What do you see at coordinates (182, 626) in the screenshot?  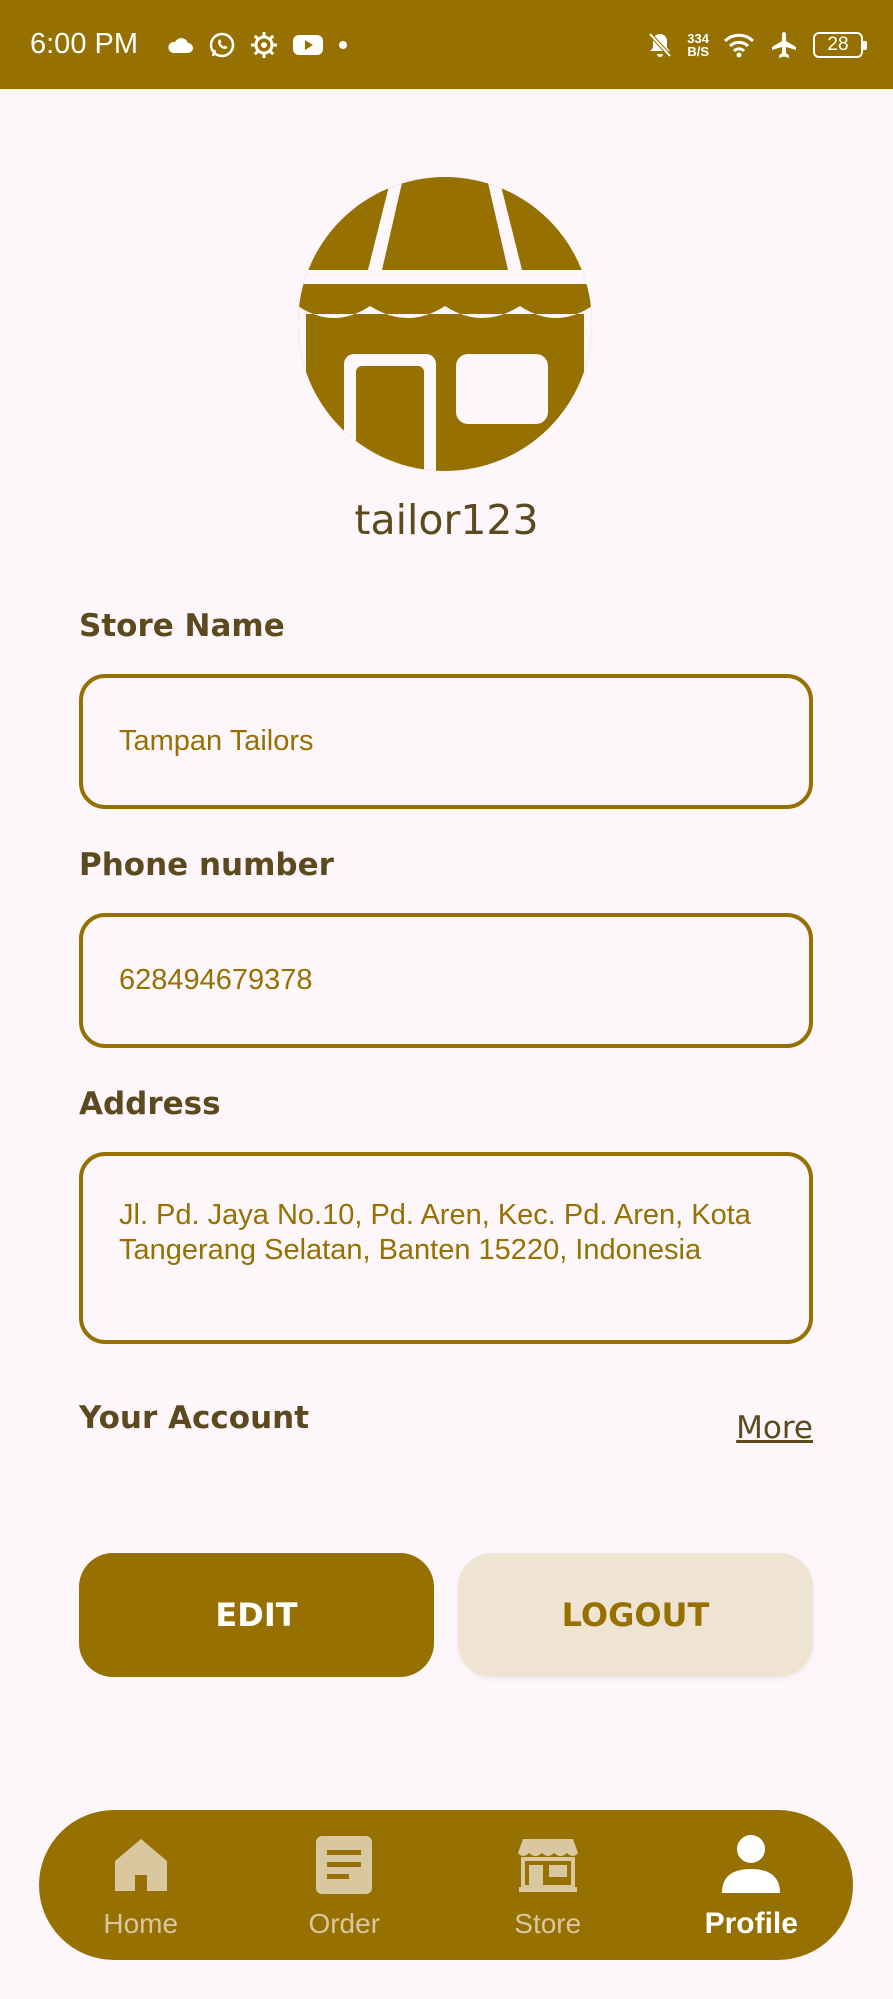 I see `store-name-label: Store Name` at bounding box center [182, 626].